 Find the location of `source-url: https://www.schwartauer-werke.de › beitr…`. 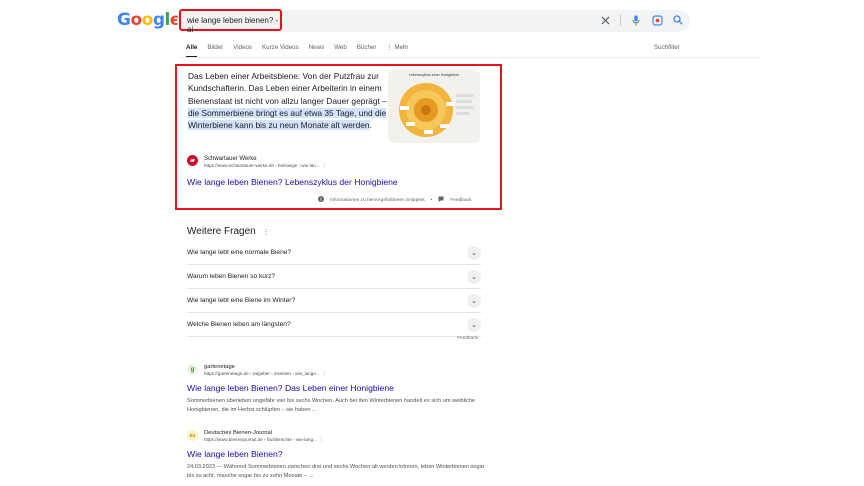

source-url: https://www.schwartauer-werke.de › beitr… is located at coordinates (265, 166).